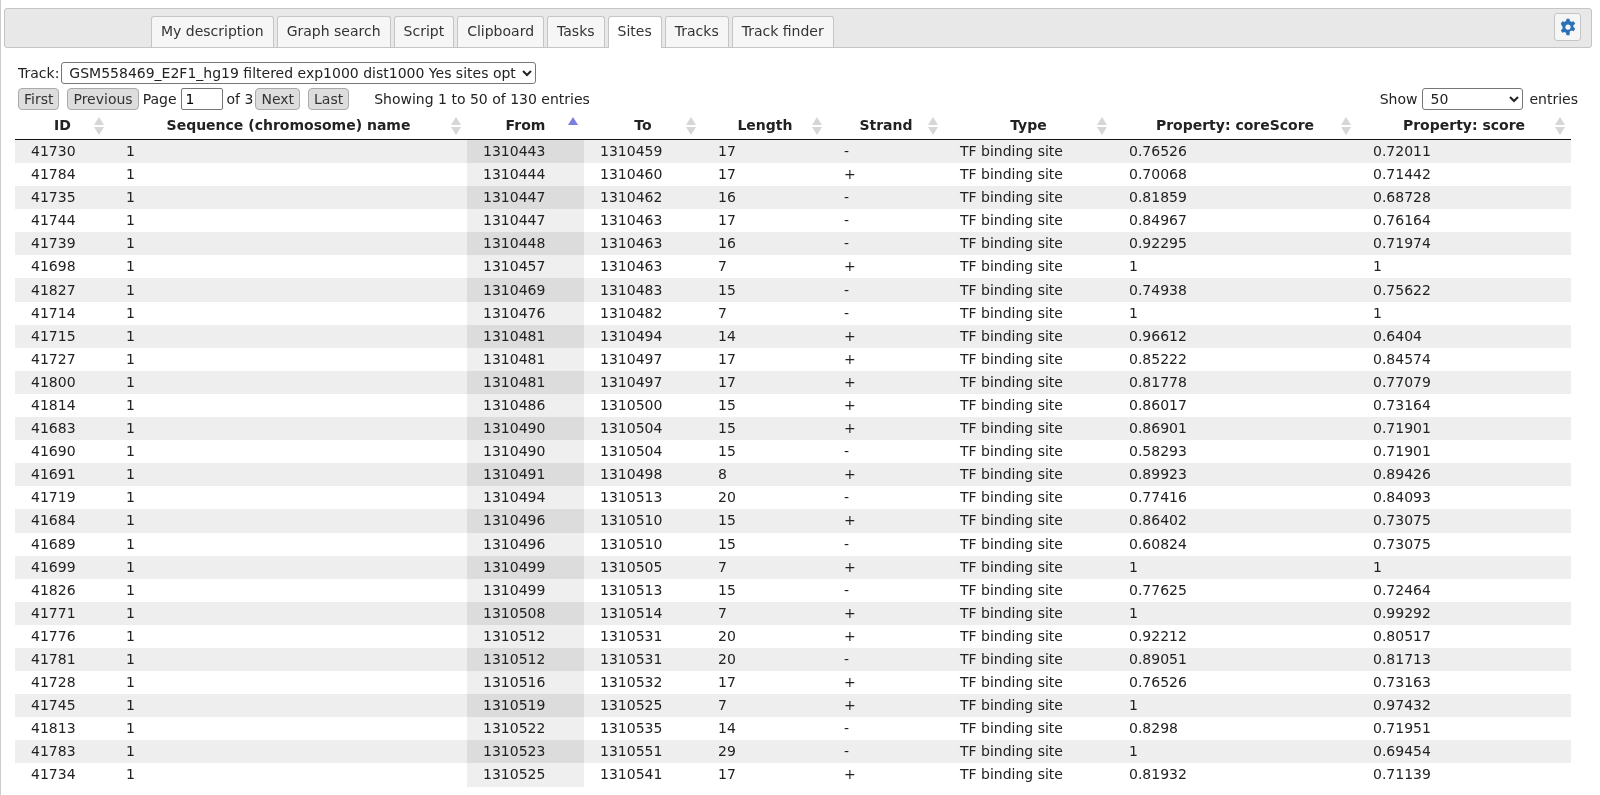  Describe the element at coordinates (62, 313) in the screenshot. I see `table-cell: 41714` at that location.